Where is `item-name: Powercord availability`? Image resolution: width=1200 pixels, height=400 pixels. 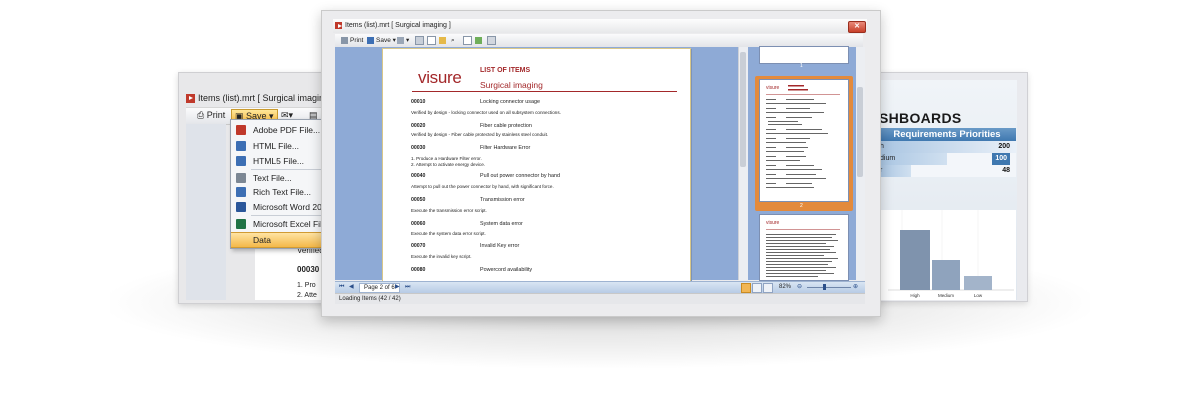
item-name: Powercord availability is located at coordinates (506, 270).